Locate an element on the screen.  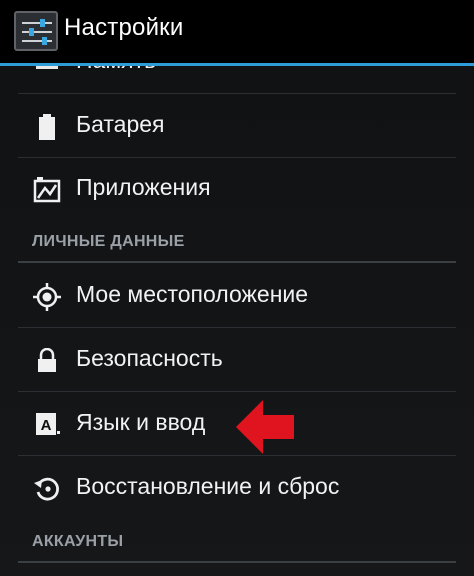
settings-item-apps: Приложения is located at coordinates (237, 189).